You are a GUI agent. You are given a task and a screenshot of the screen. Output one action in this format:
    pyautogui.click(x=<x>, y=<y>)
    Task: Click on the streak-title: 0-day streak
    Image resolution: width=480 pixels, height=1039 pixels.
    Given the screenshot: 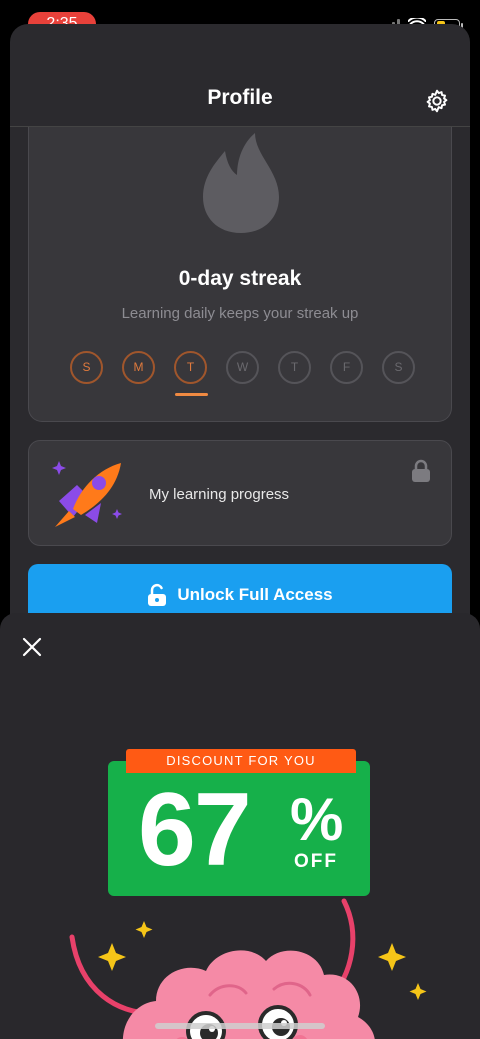 What is the action you would take?
    pyautogui.click(x=240, y=278)
    